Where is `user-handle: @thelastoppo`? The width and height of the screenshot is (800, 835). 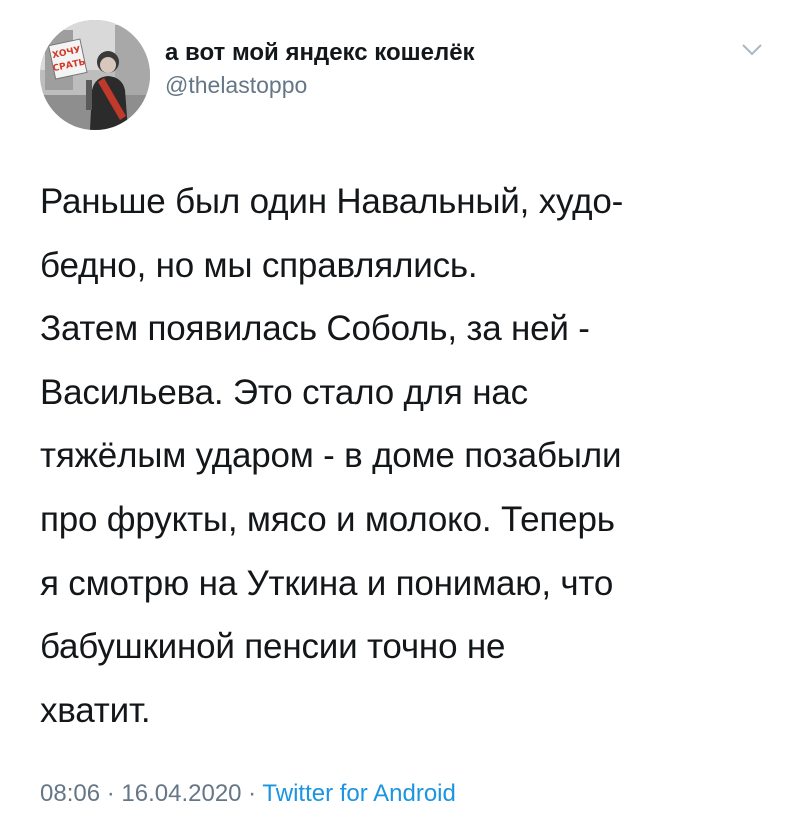 user-handle: @thelastoppo is located at coordinates (320, 85).